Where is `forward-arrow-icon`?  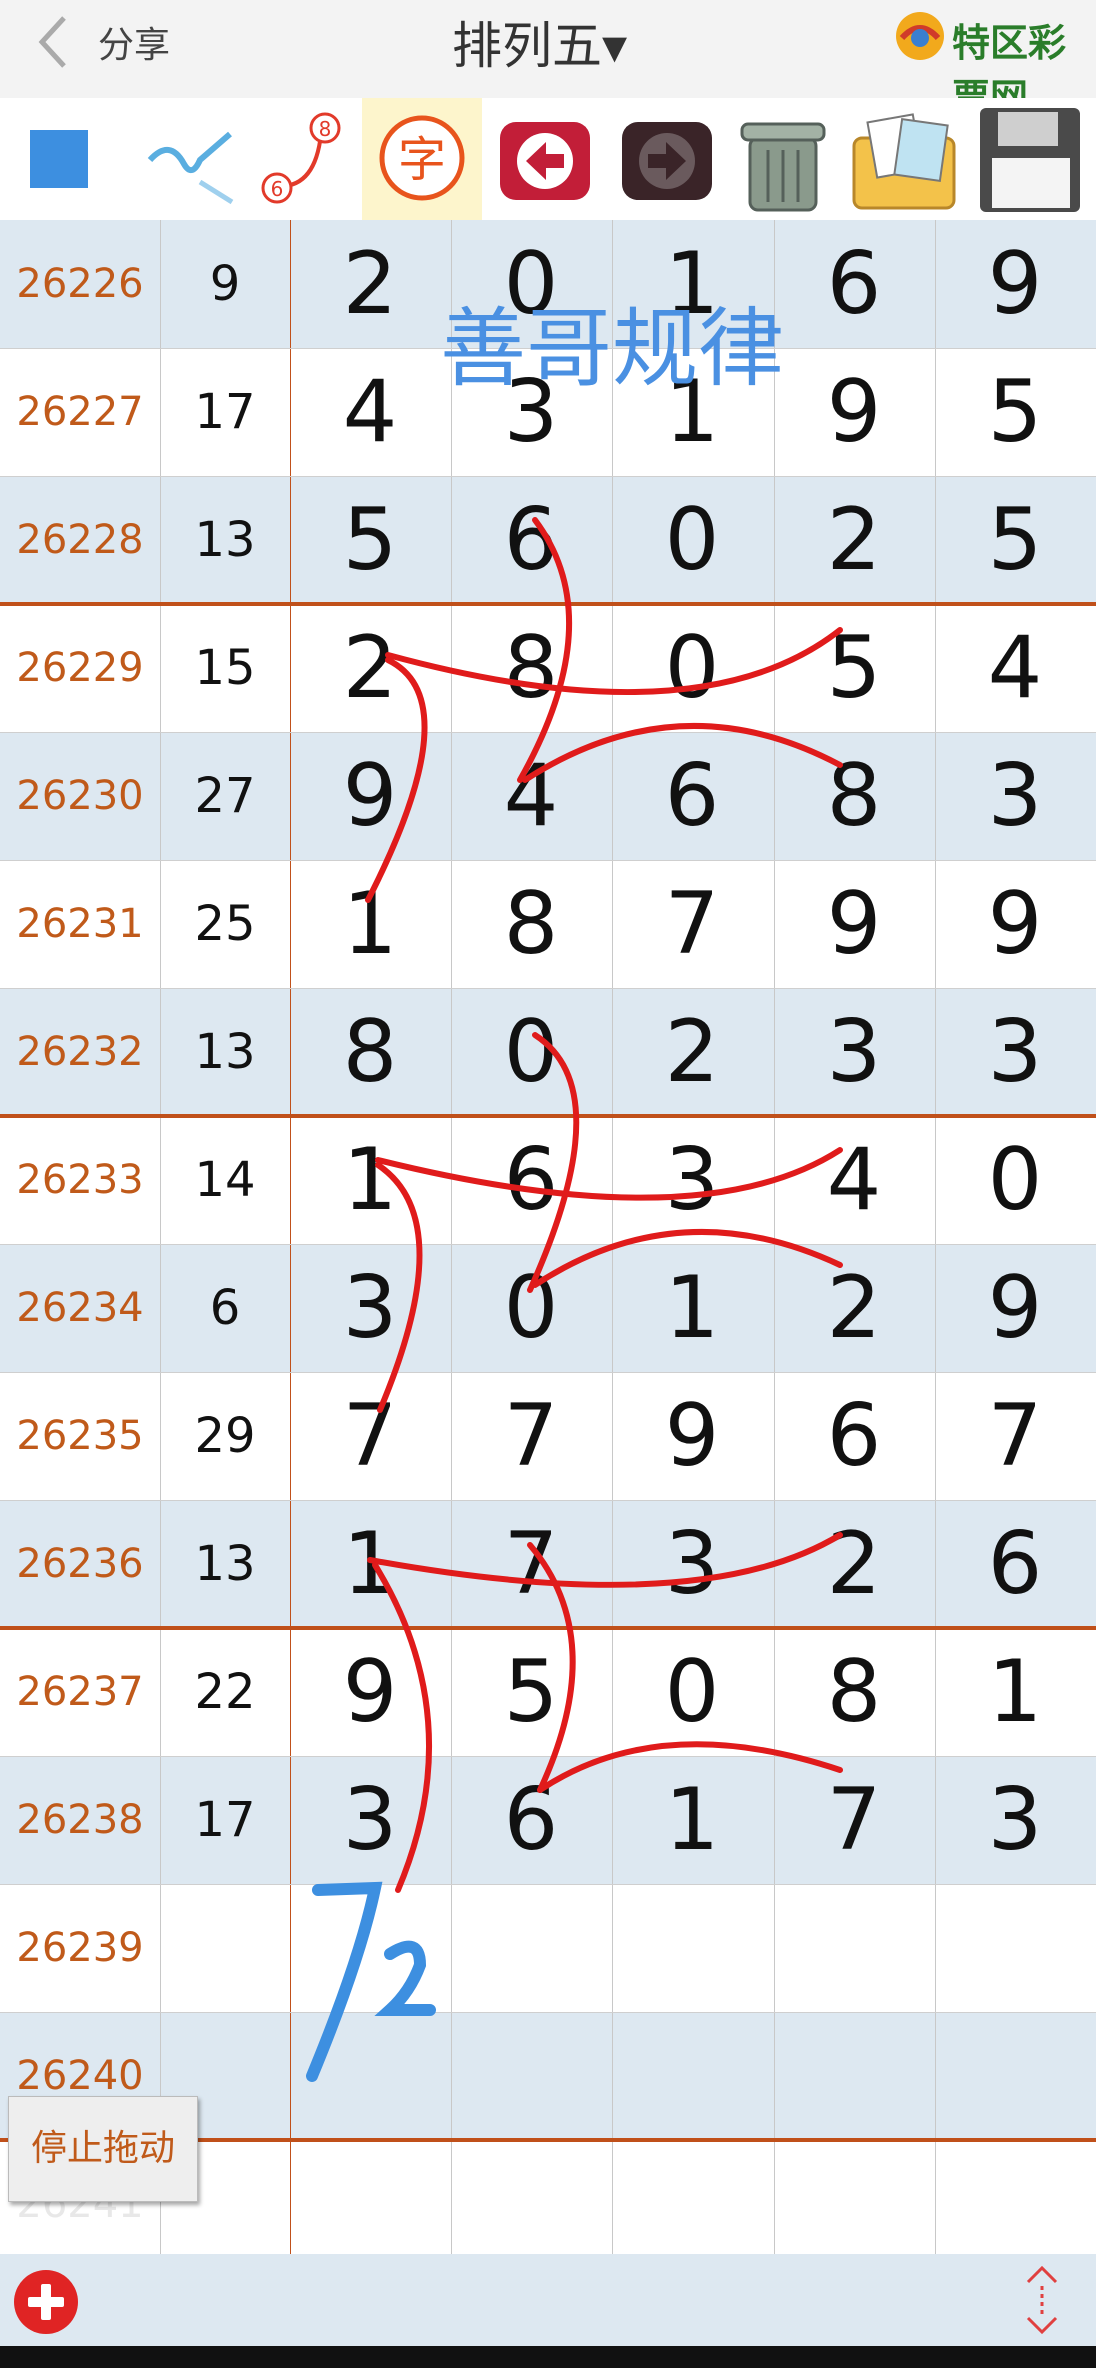 forward-arrow-icon is located at coordinates (667, 161).